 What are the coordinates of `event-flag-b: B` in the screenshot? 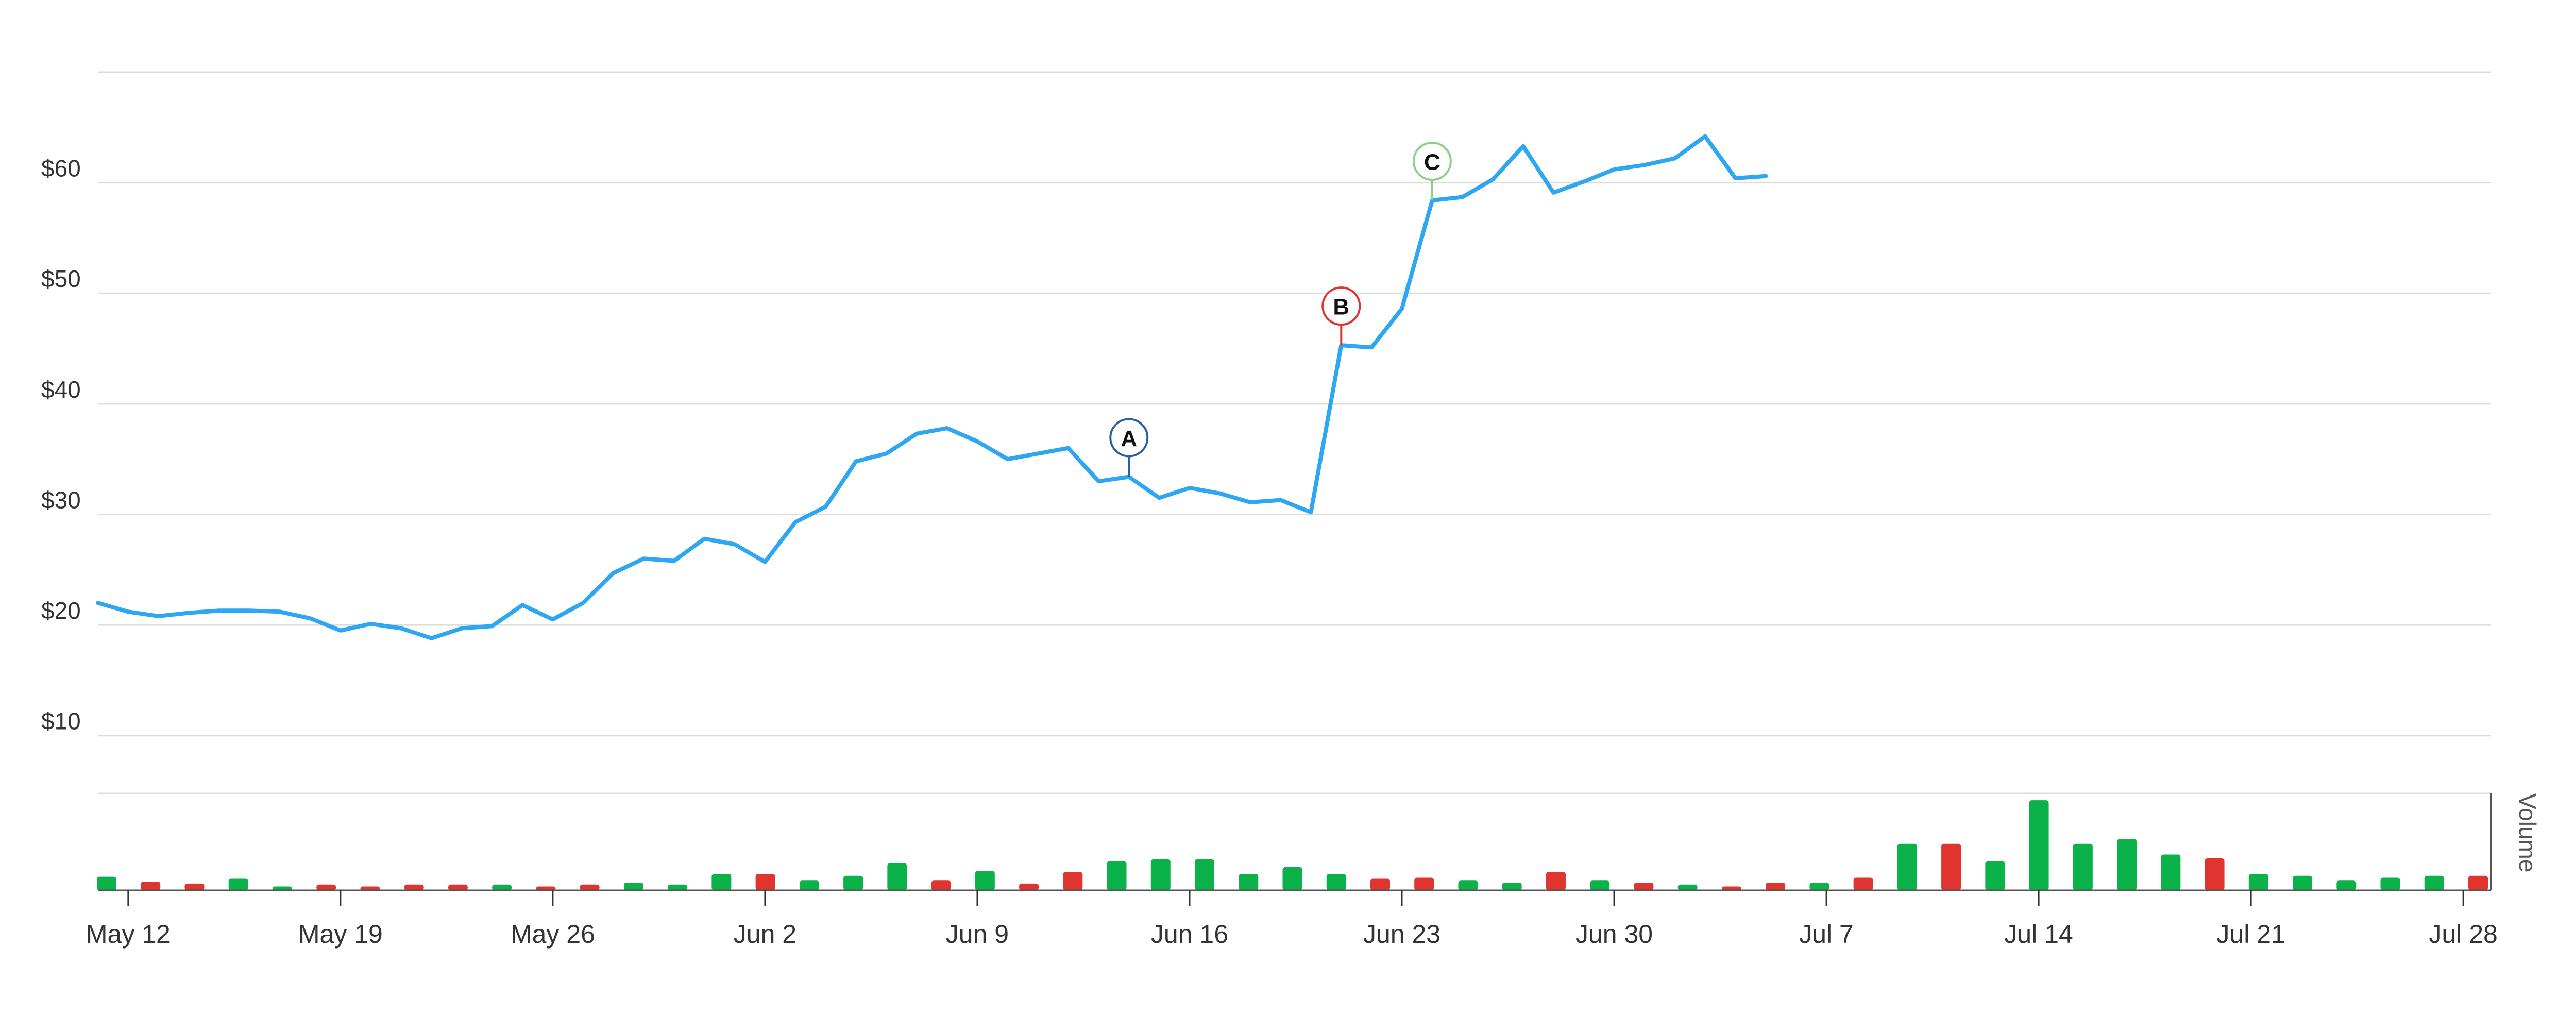 It's located at (1341, 316).